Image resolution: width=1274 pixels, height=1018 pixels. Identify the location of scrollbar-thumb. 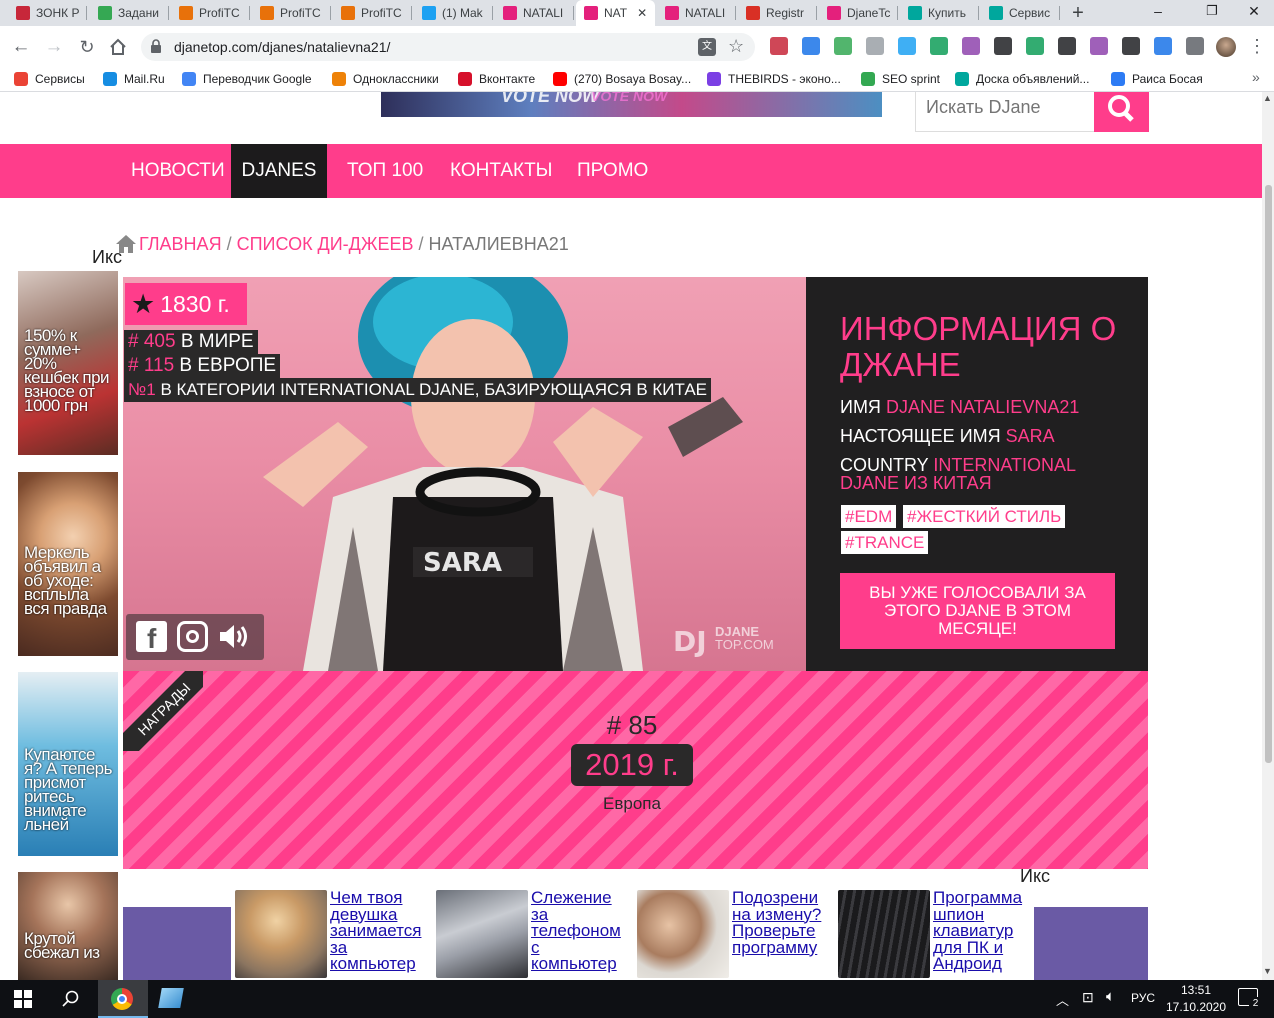
(1268, 474).